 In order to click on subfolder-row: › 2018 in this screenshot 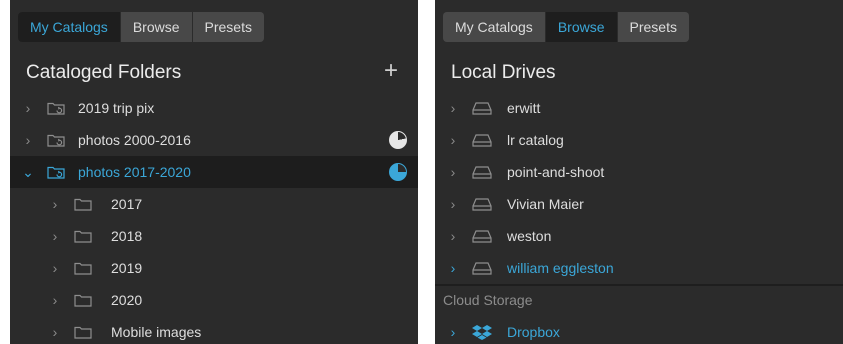, I will do `click(214, 236)`.